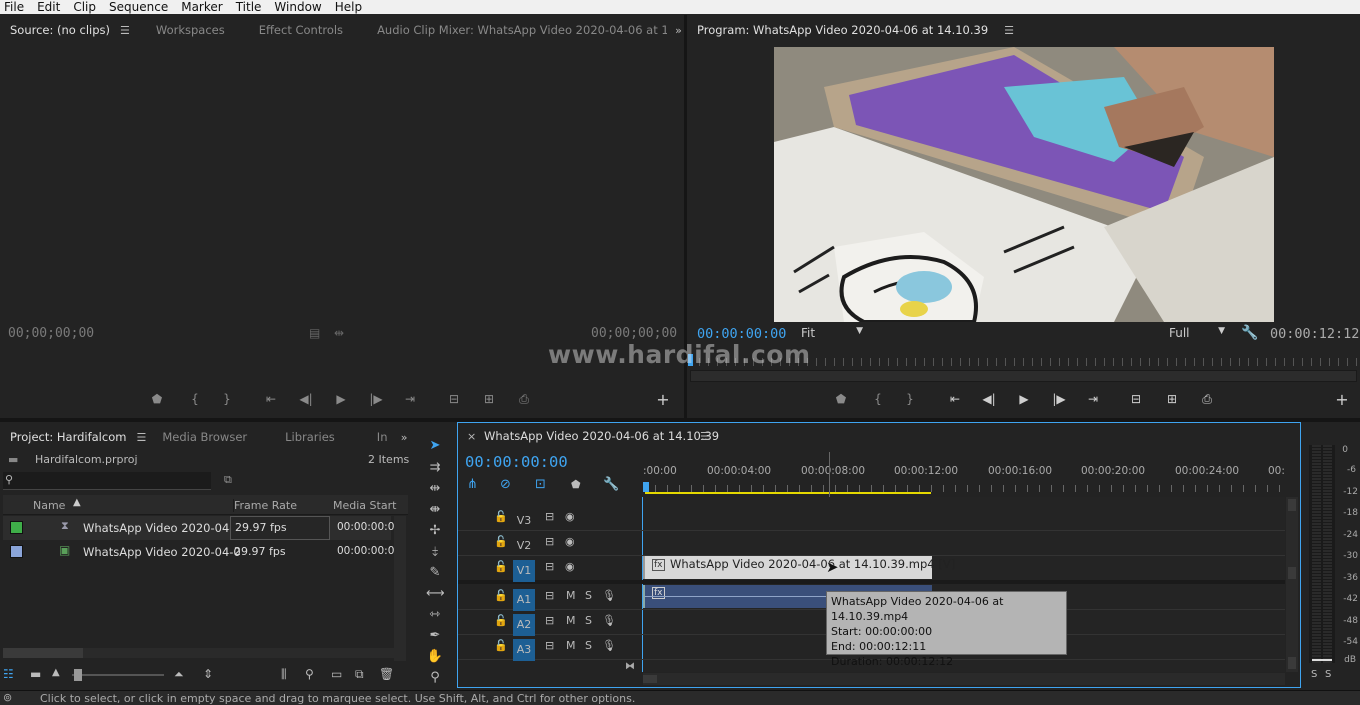 The image size is (1360, 705). What do you see at coordinates (201, 7) in the screenshot?
I see `menu-marker: Marker` at bounding box center [201, 7].